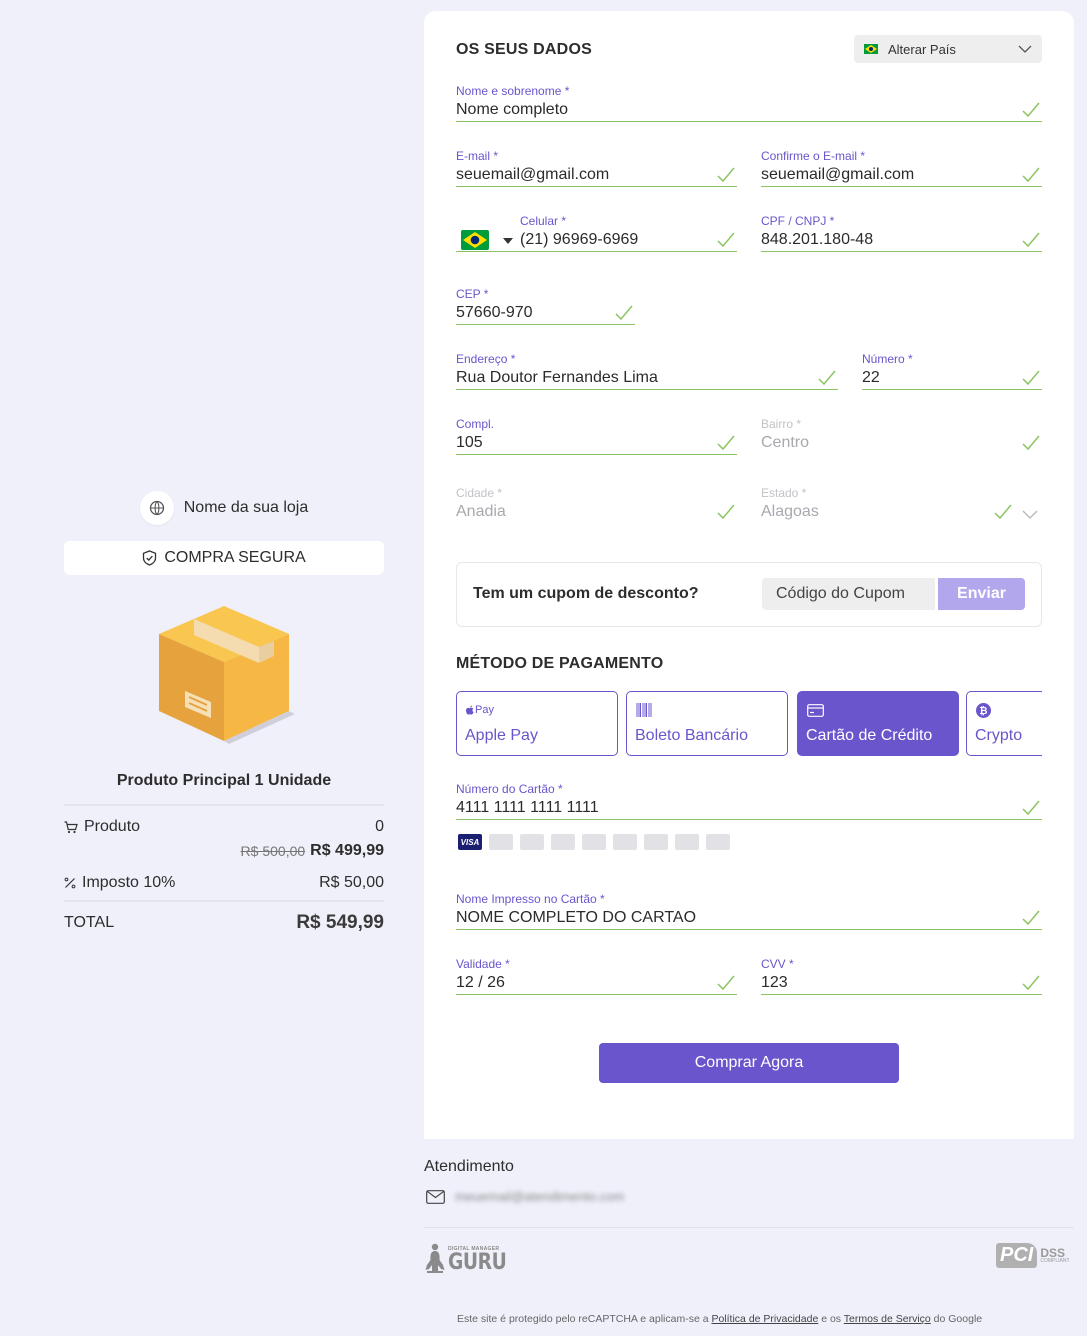  What do you see at coordinates (435, 1196) in the screenshot?
I see `mail-icon` at bounding box center [435, 1196].